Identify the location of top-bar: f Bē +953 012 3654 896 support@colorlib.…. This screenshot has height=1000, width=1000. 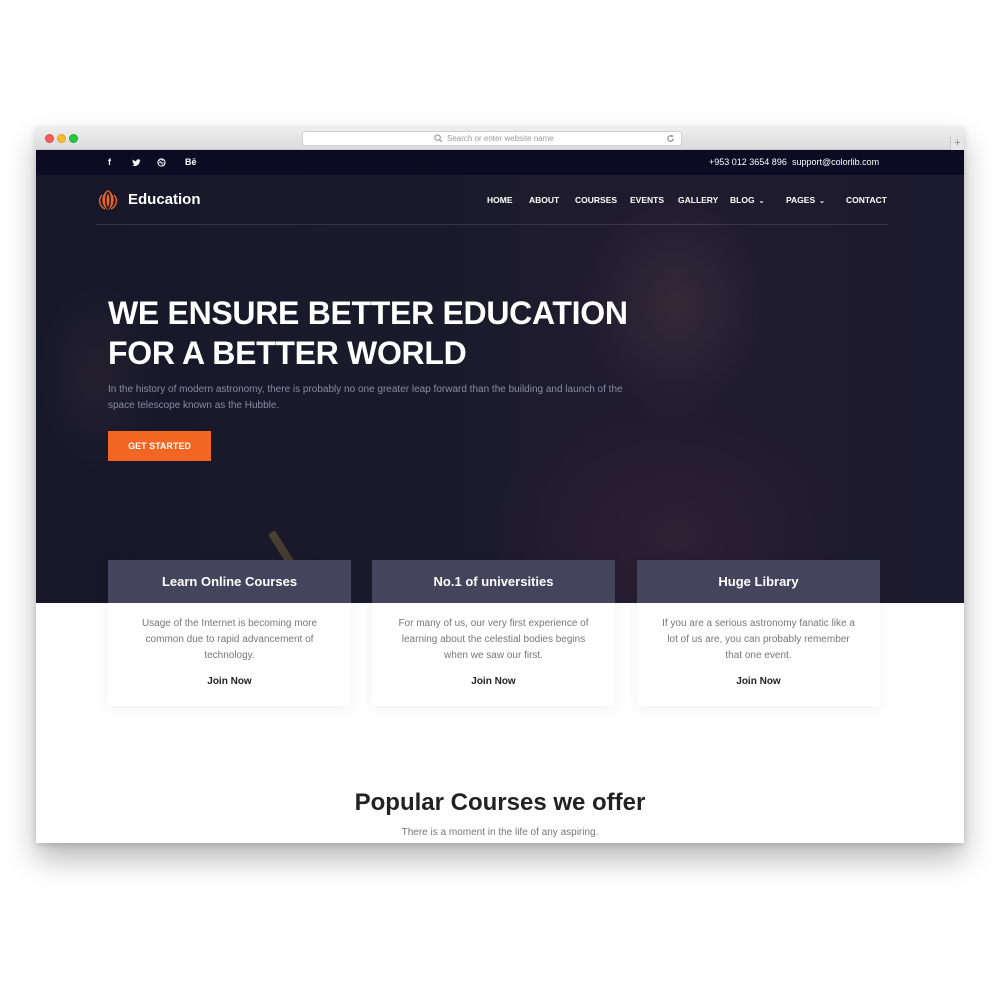
(500, 162).